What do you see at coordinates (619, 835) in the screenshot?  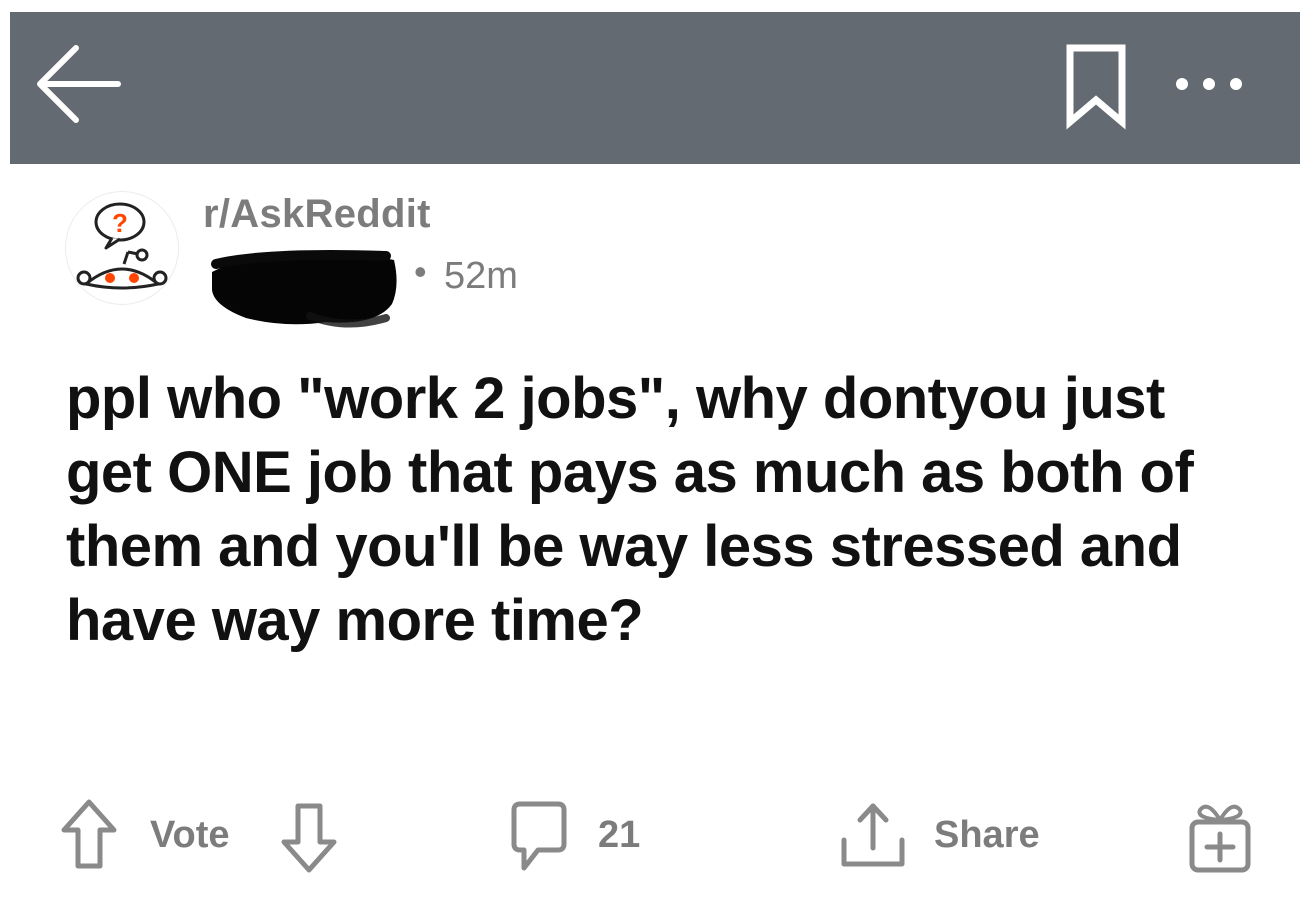 I see `comment-count: 21` at bounding box center [619, 835].